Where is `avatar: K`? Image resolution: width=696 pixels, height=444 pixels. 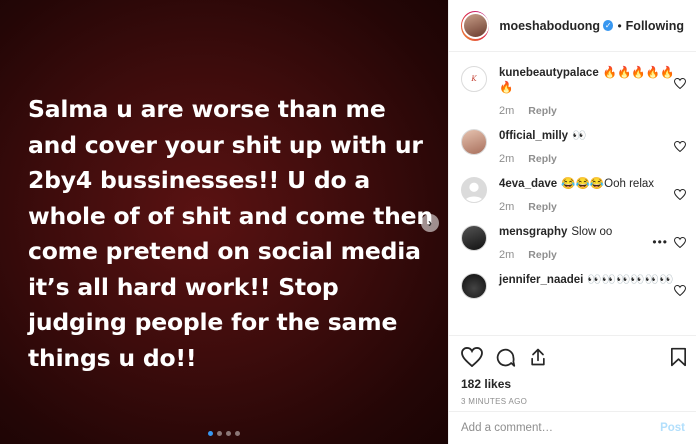 avatar: K is located at coordinates (474, 79).